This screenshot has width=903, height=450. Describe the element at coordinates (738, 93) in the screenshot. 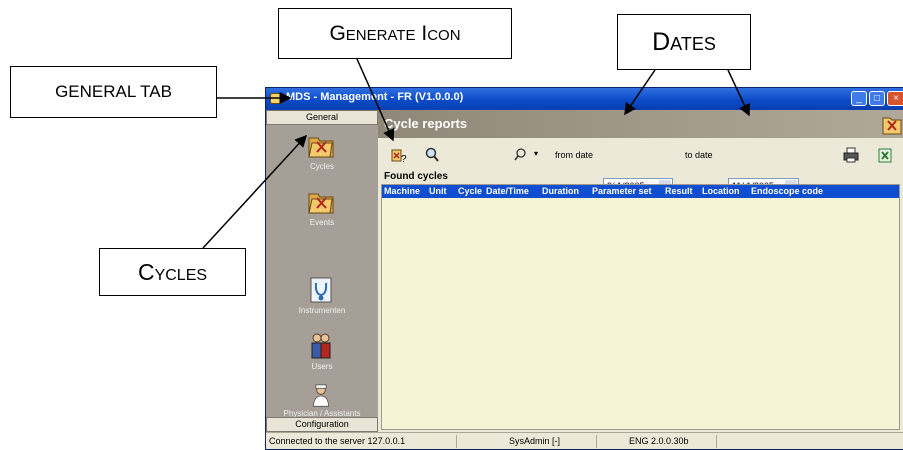

I see `arrow-to-date` at that location.